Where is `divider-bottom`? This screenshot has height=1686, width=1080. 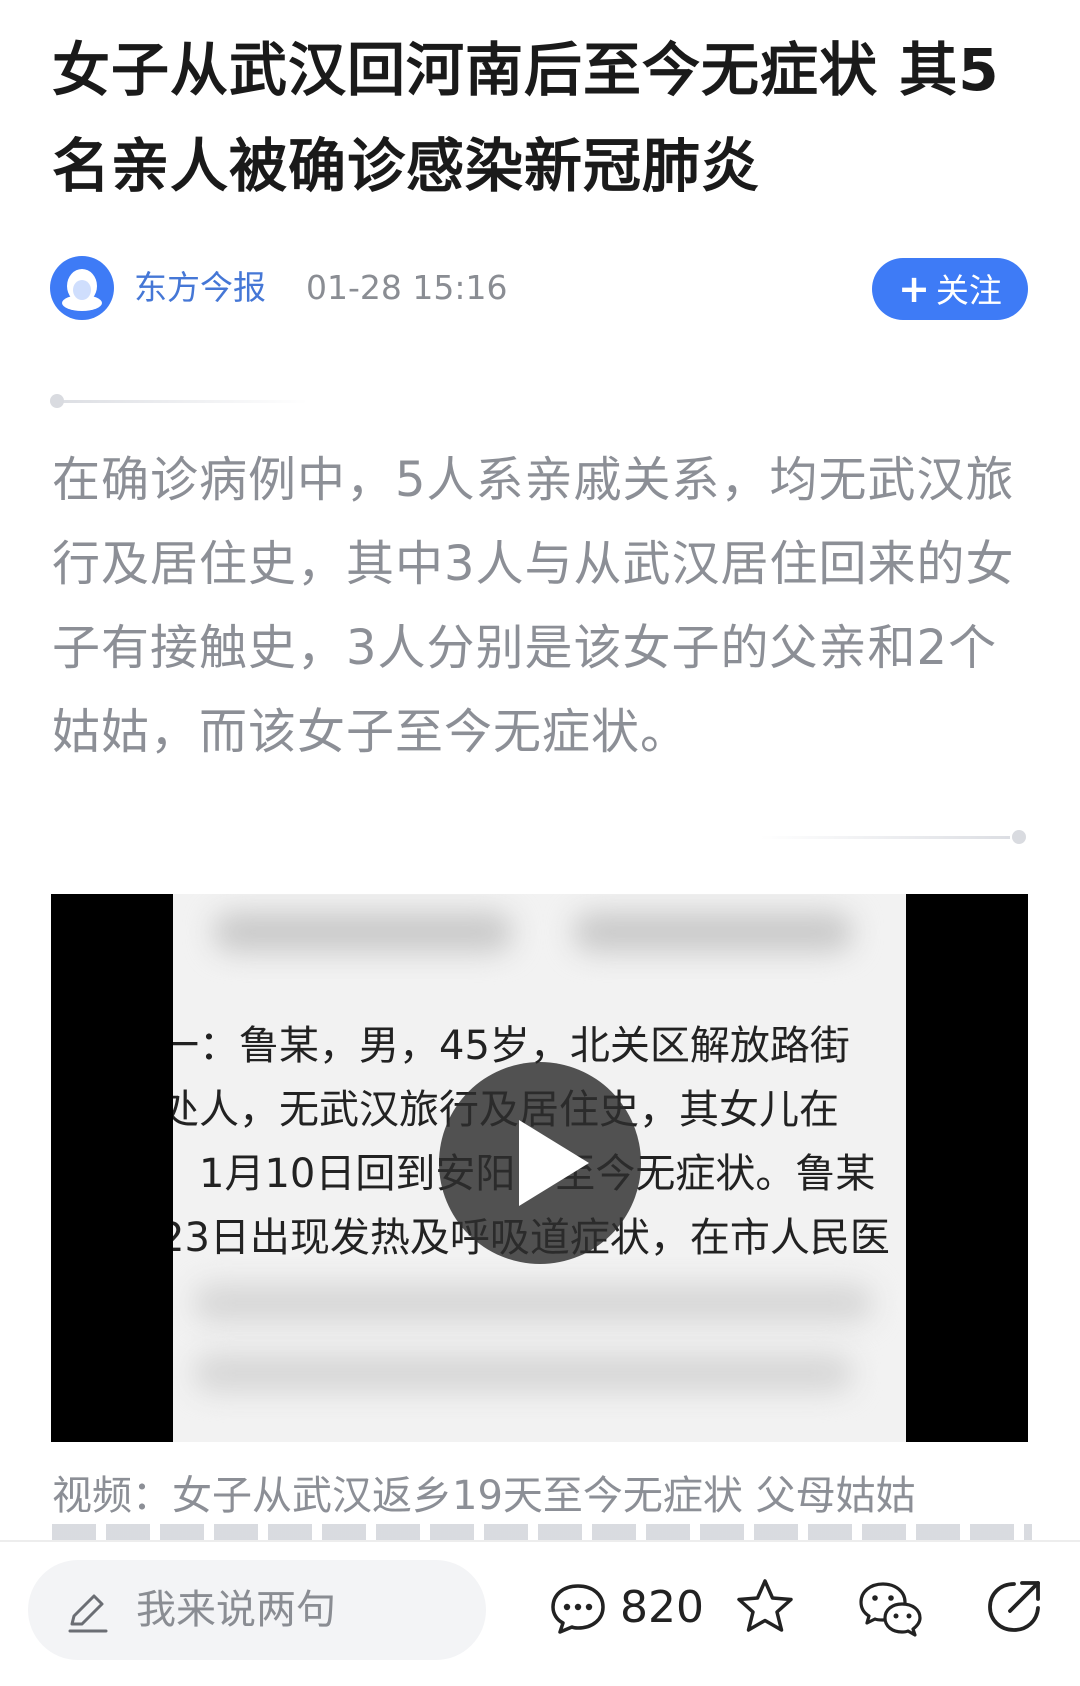
divider-bottom is located at coordinates (885, 837).